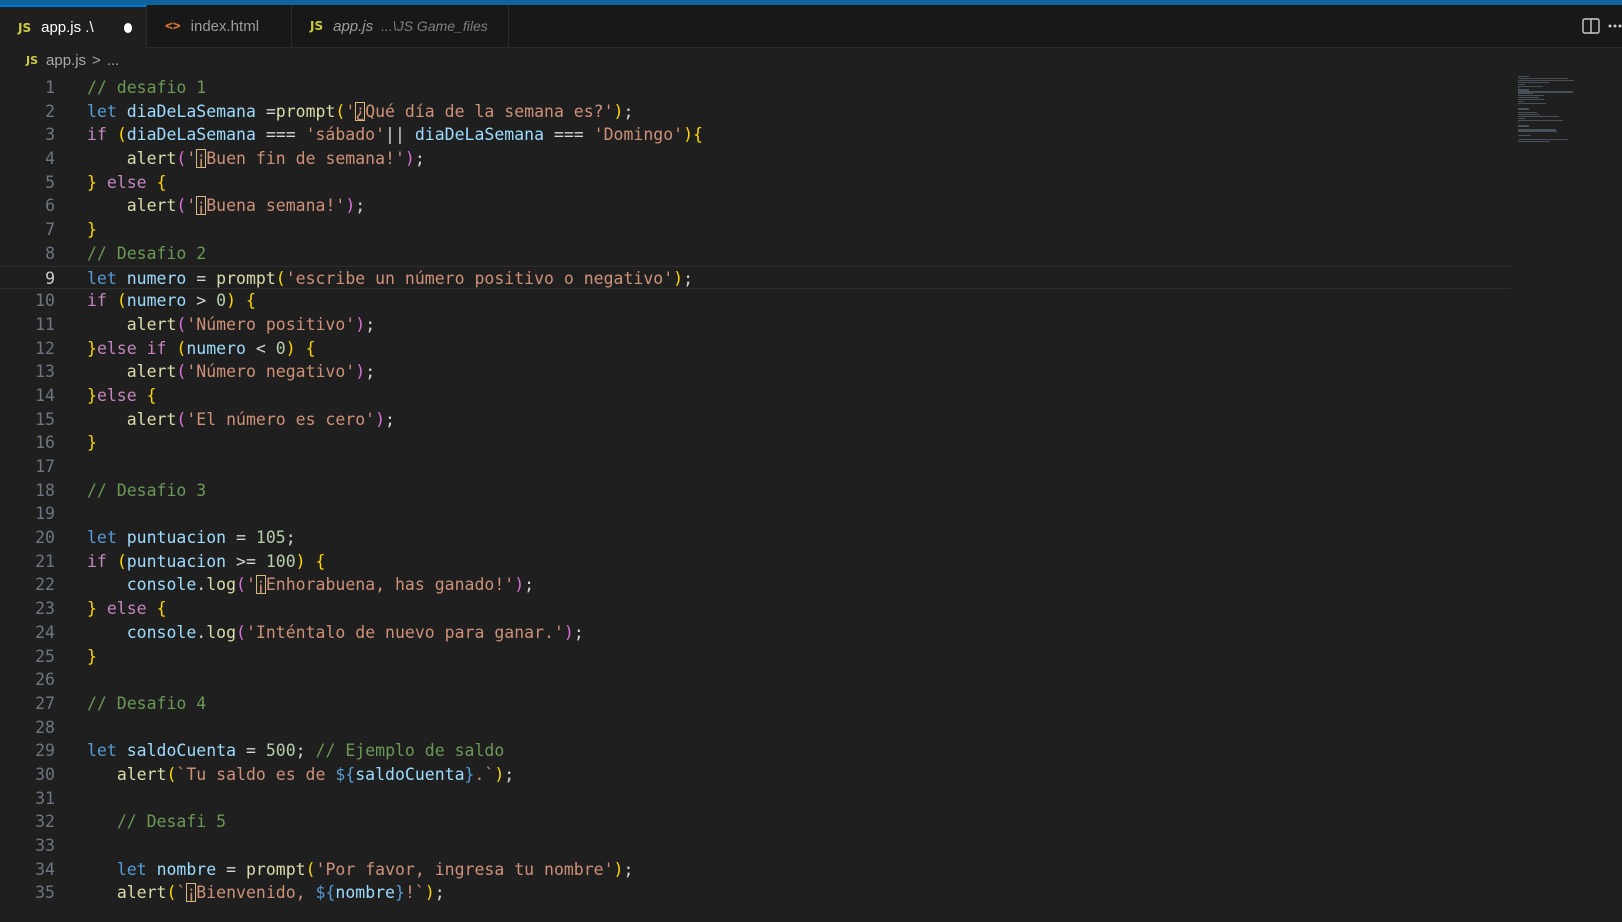 This screenshot has height=922, width=1622. What do you see at coordinates (73, 26) in the screenshot?
I see `tab-app-js-active: JS app.js .\` at bounding box center [73, 26].